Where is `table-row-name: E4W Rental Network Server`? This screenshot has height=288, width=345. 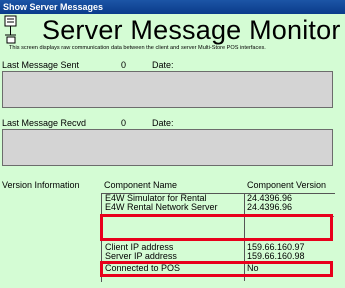 table-row-name: E4W Rental Network Server is located at coordinates (161, 207).